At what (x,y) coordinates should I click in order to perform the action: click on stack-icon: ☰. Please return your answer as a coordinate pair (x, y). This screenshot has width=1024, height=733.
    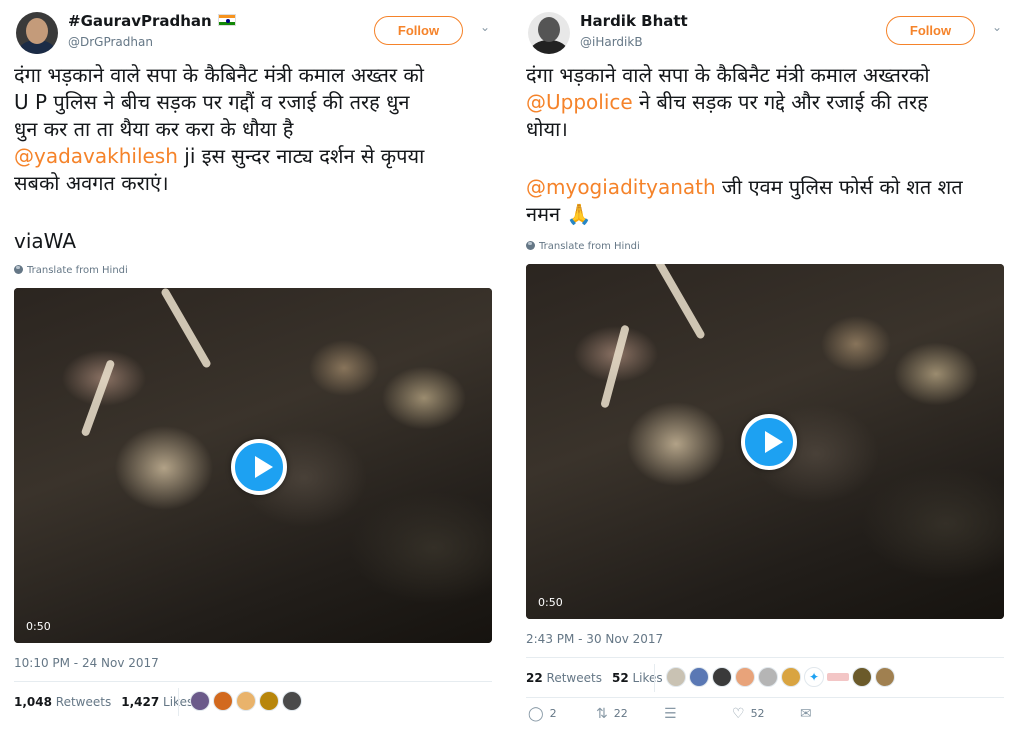
    Looking at the image, I should click on (670, 714).